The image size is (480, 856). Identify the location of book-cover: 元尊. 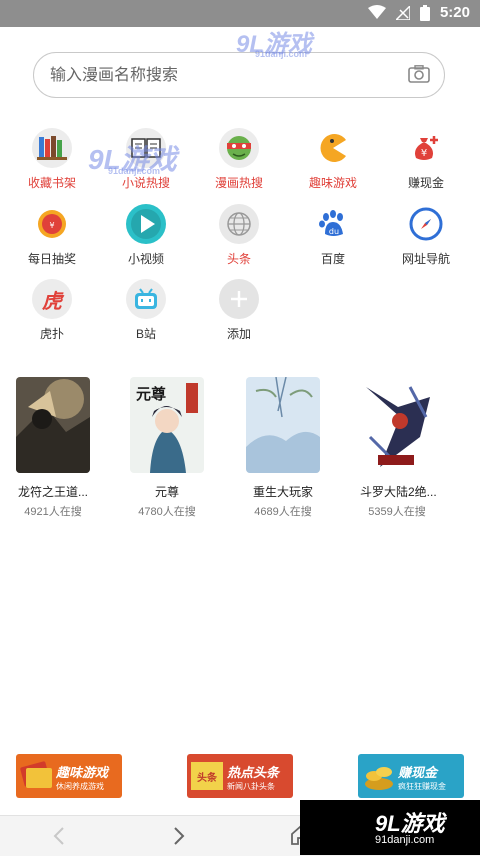
(167, 425).